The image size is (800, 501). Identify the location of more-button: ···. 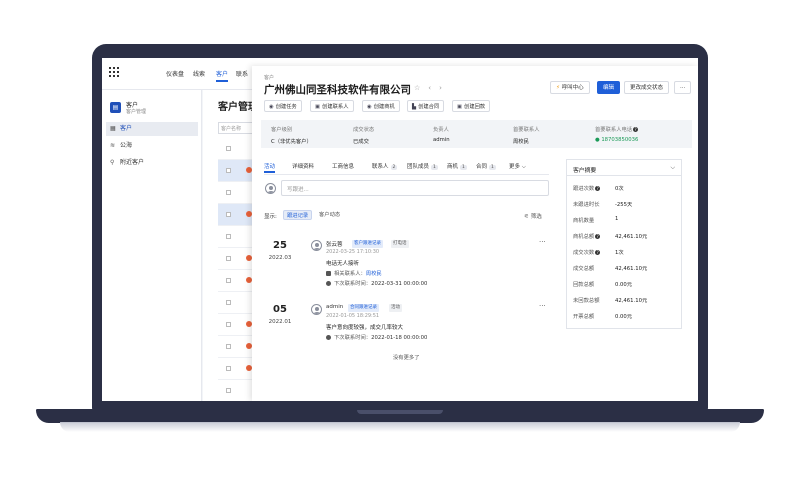
(683, 87).